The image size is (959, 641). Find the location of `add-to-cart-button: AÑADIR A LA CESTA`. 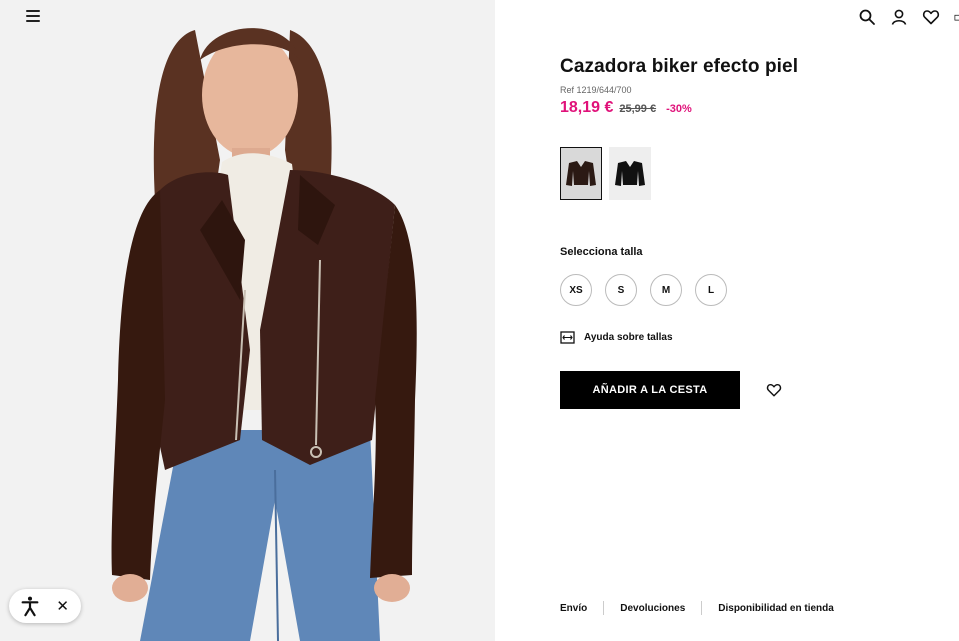

add-to-cart-button: AÑADIR A LA CESTA is located at coordinates (650, 390).